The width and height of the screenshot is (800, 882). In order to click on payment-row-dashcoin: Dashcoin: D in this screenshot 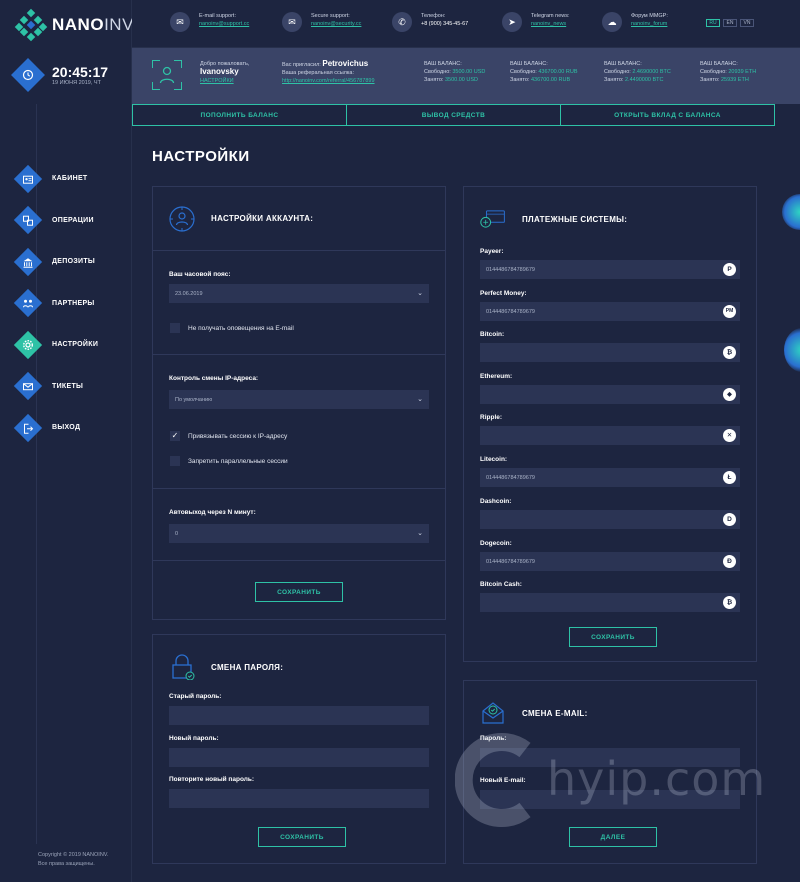, I will do `click(610, 513)`.